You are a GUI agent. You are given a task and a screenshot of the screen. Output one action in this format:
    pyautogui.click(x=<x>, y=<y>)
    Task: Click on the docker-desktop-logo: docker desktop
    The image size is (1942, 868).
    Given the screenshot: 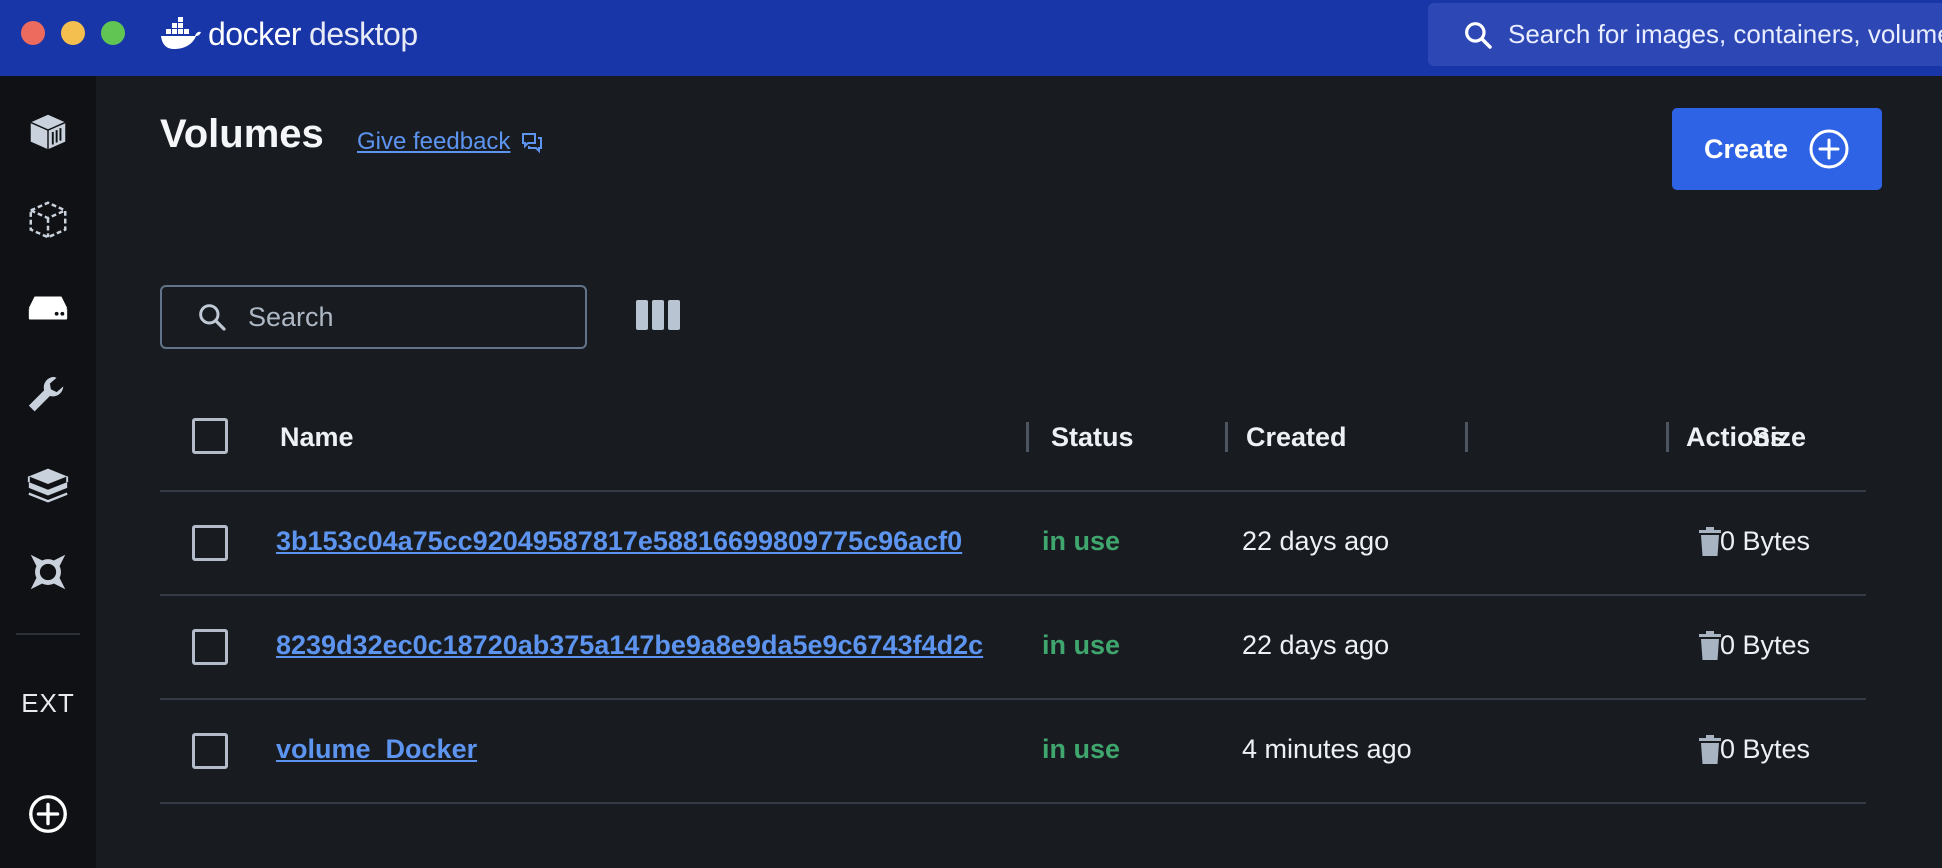 What is the action you would take?
    pyautogui.click(x=289, y=34)
    